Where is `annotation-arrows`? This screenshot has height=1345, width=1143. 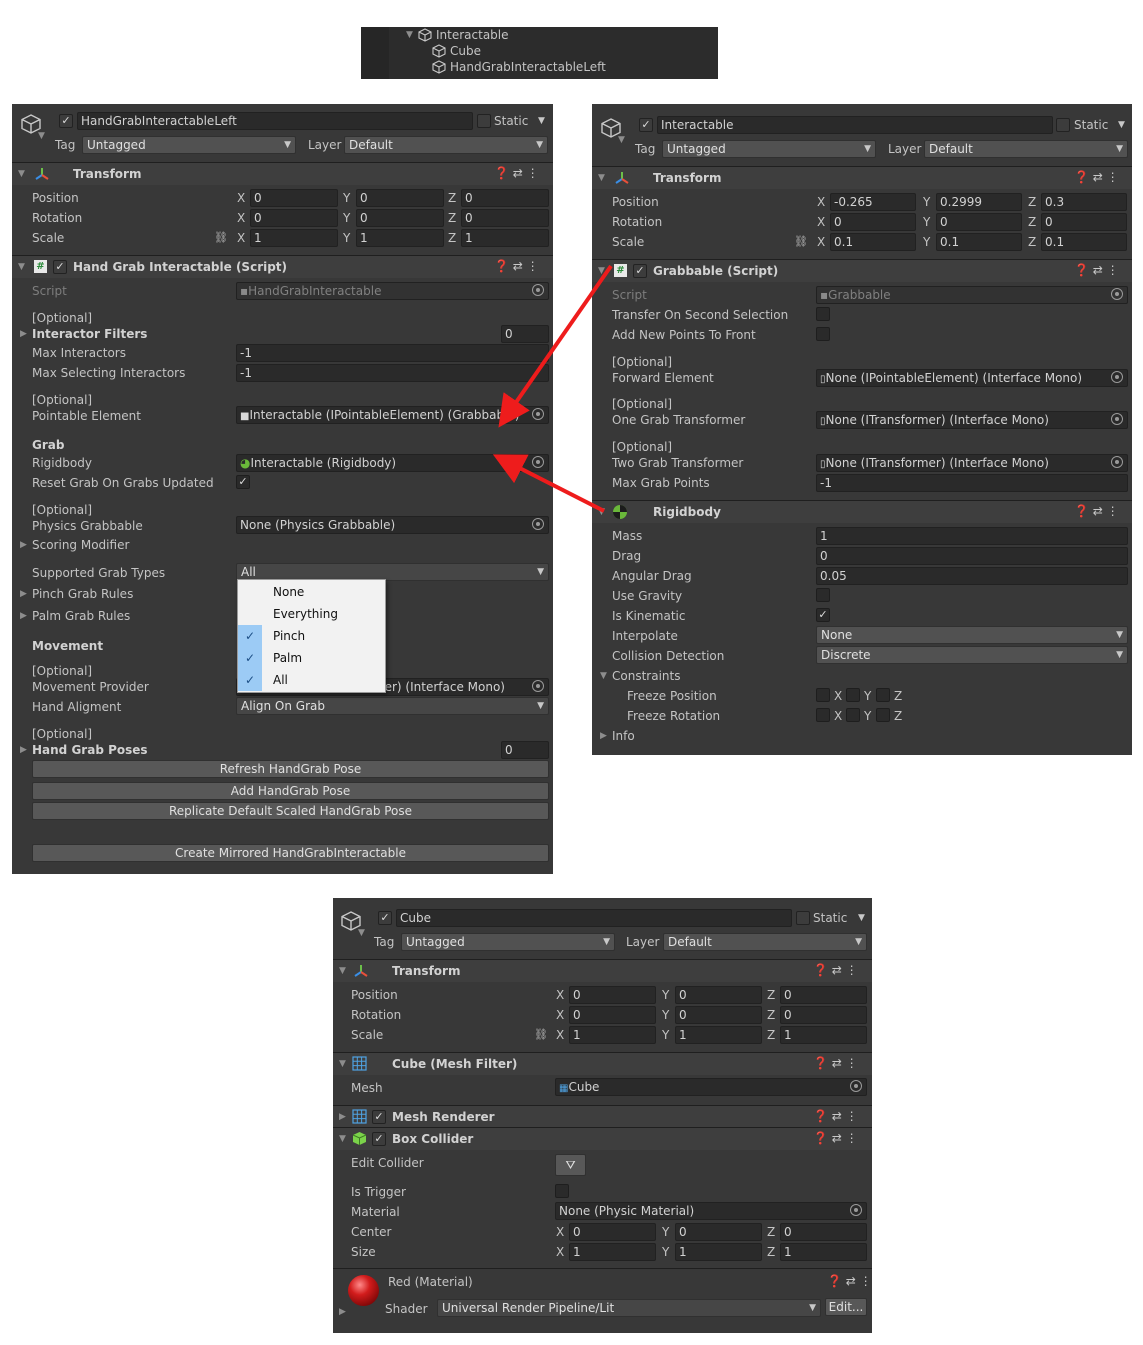
annotation-arrows is located at coordinates (552, 388).